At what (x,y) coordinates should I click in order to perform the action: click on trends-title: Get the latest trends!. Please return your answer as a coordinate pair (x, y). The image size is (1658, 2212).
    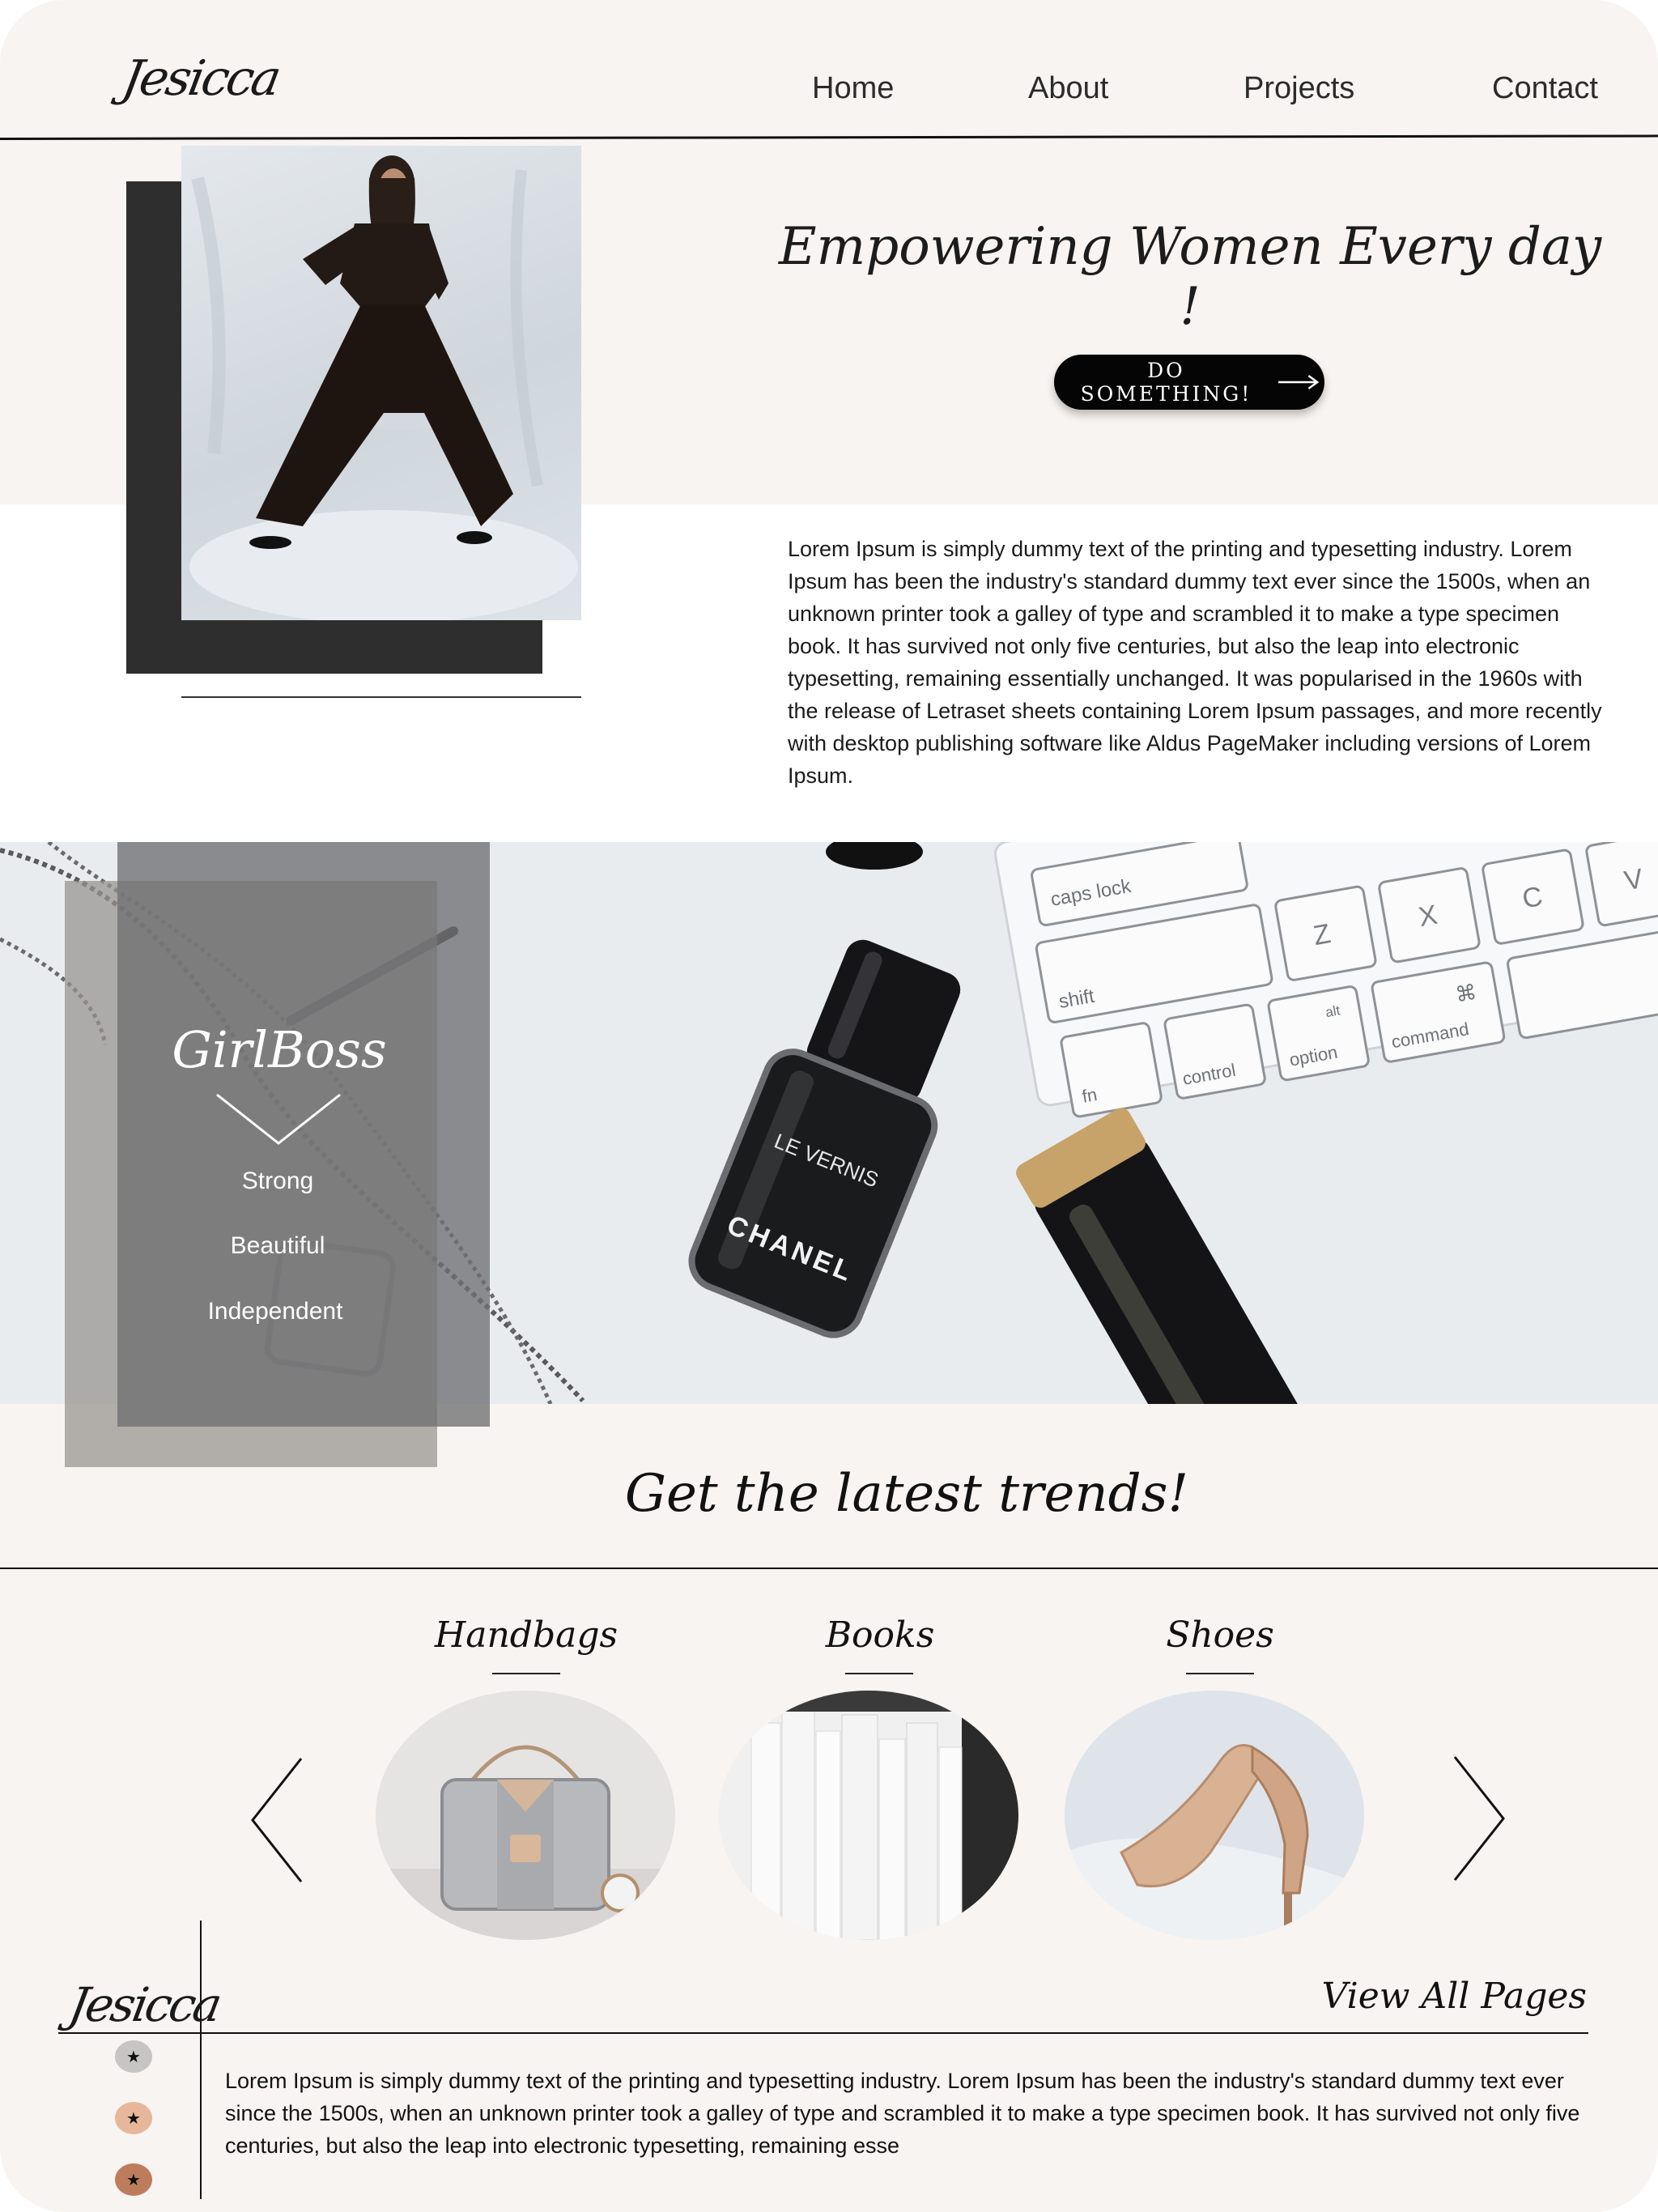
    Looking at the image, I should click on (906, 1494).